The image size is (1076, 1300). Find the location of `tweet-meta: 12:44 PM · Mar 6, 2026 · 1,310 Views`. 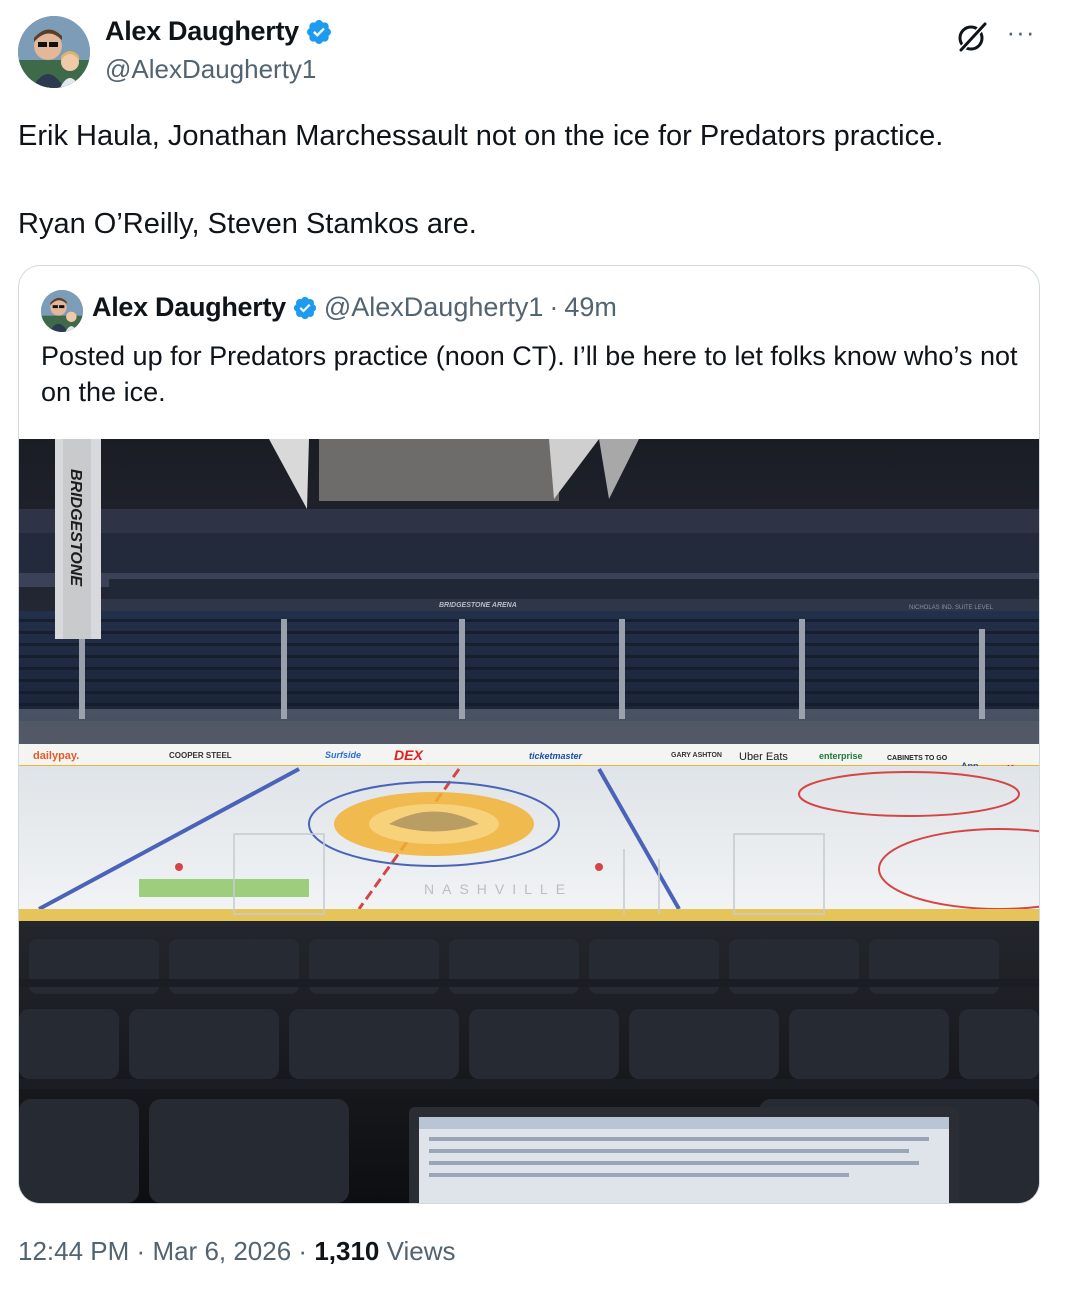

tweet-meta: 12:44 PM · Mar 6, 2026 · 1,310 Views is located at coordinates (237, 1251).